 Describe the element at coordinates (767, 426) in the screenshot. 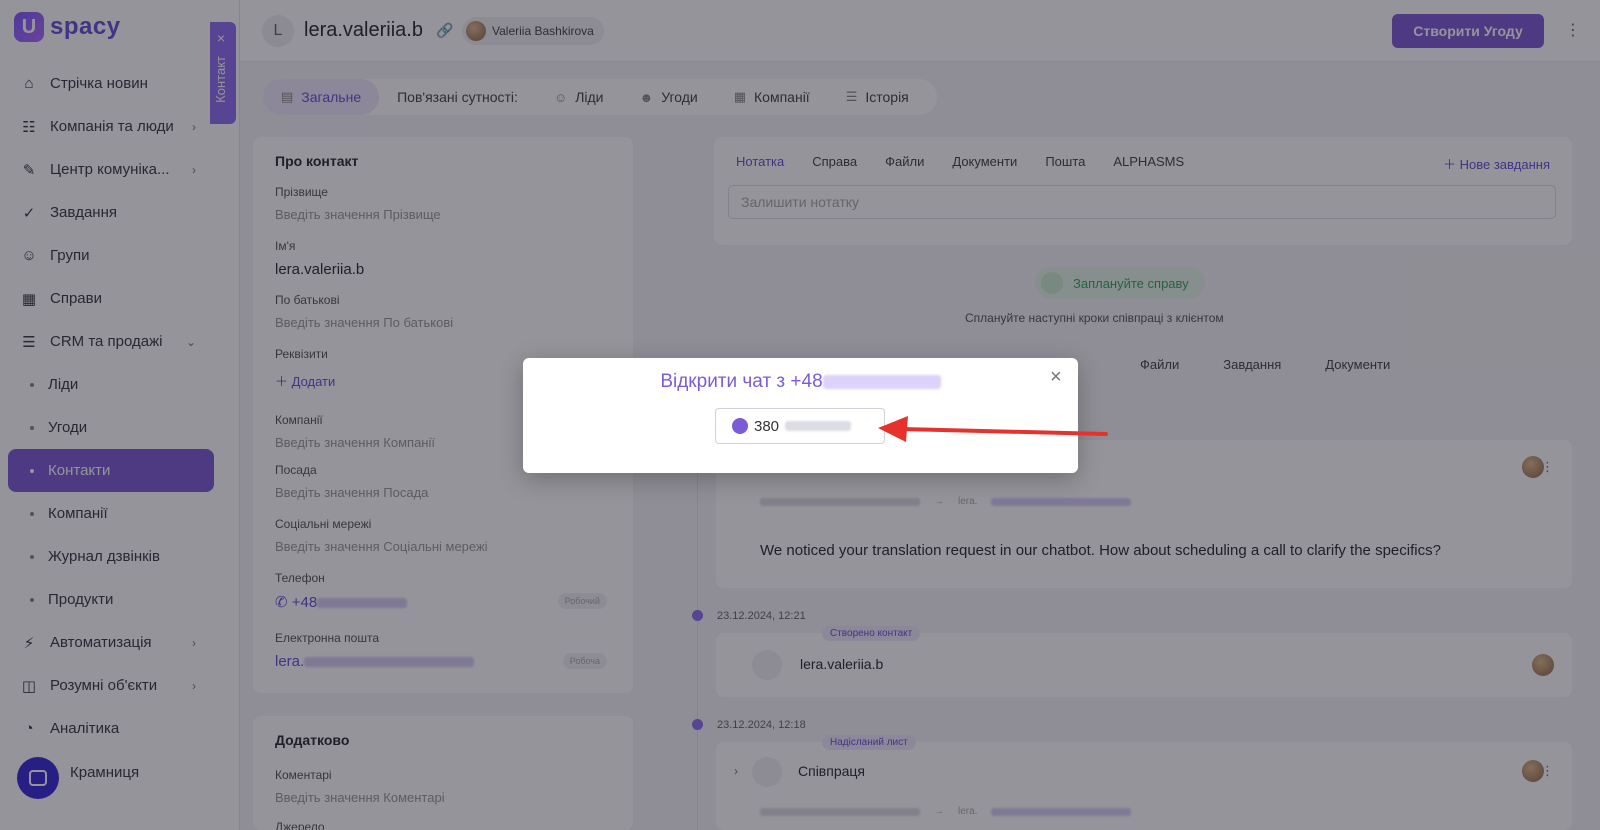

I see `phone-number: 380` at that location.